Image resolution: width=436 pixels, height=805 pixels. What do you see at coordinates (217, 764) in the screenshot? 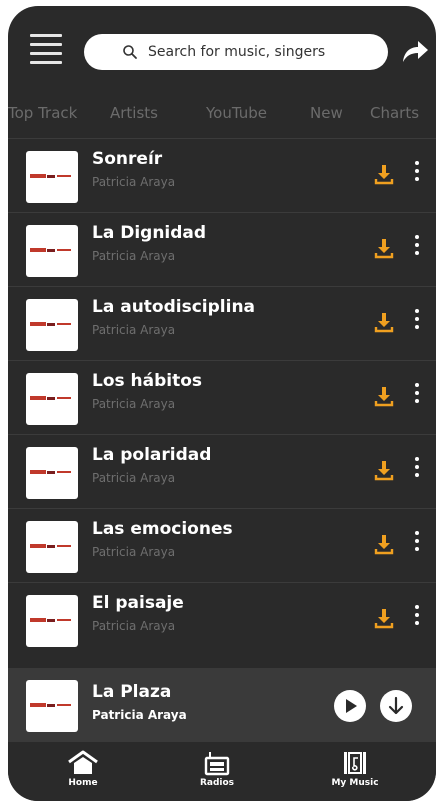
I see `radio-icon` at bounding box center [217, 764].